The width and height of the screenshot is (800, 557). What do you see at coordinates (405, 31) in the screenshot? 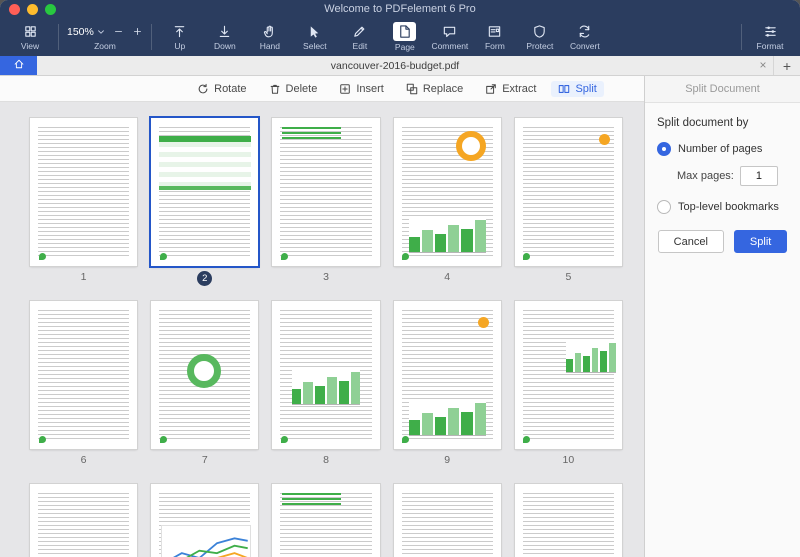
I see `page-icon` at bounding box center [405, 31].